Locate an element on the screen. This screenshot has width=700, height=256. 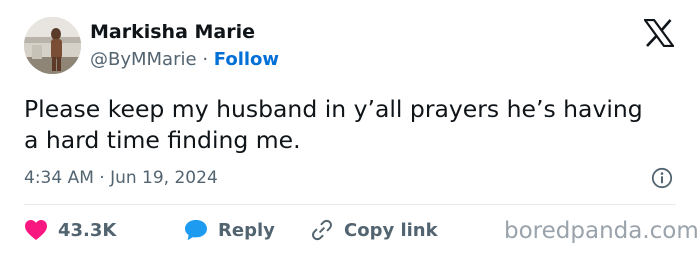
copy-link-button: Copy link is located at coordinates (374, 230).